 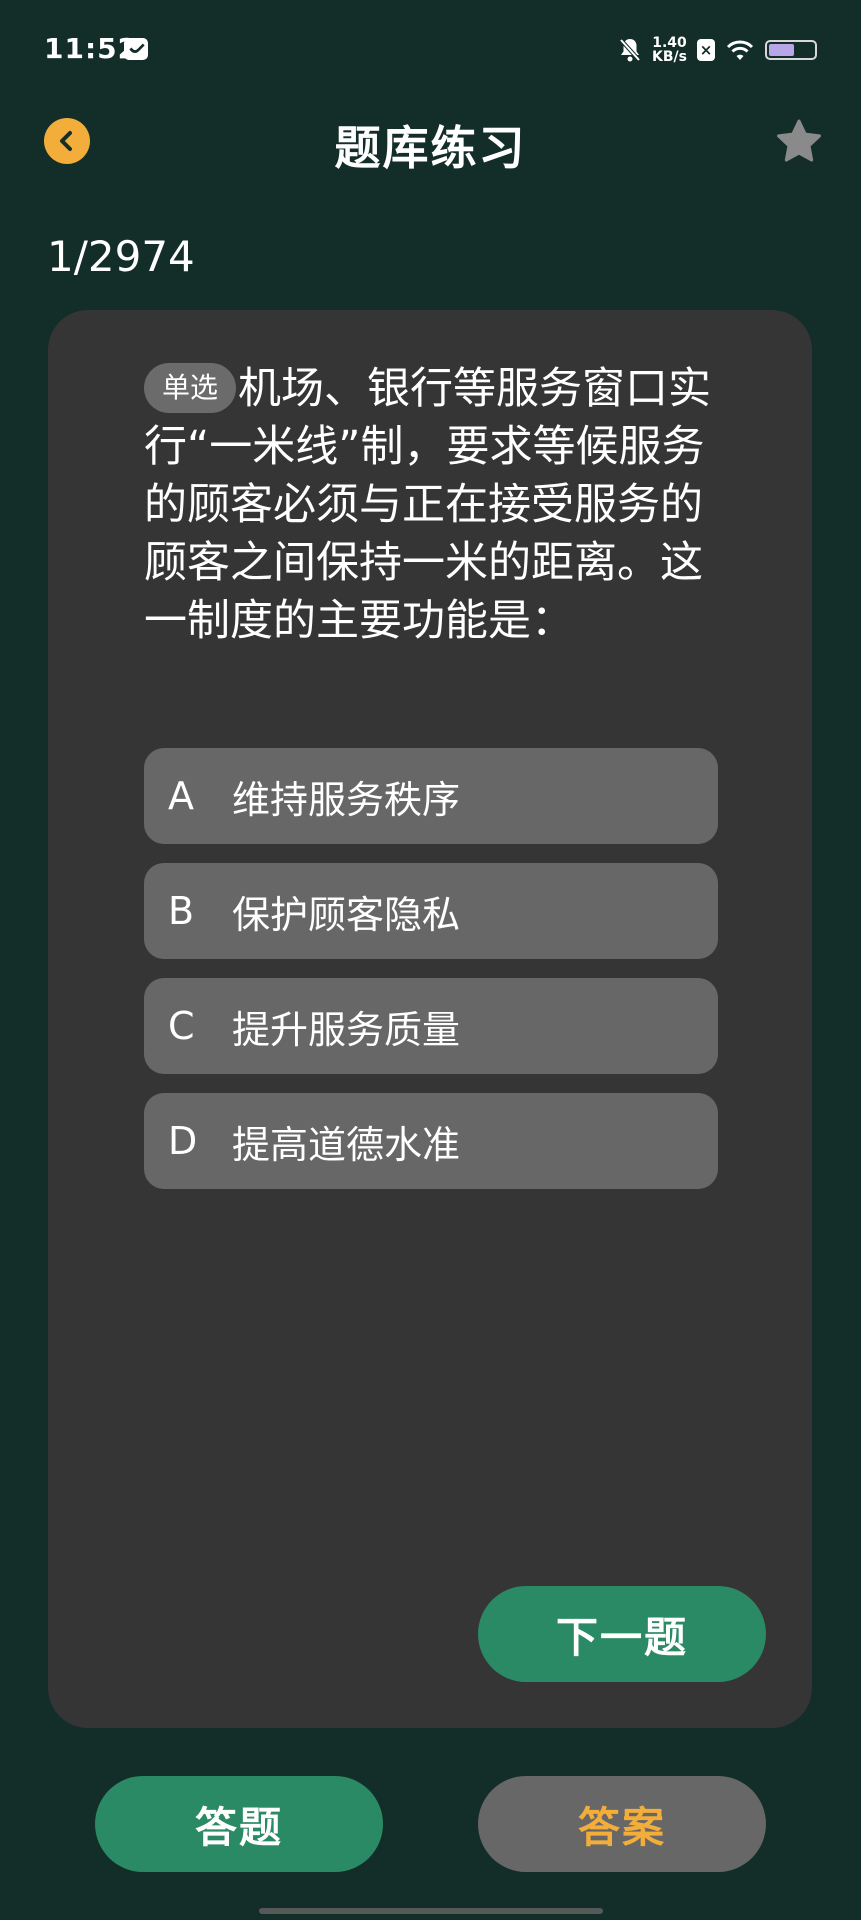 I want to click on next-question-button: 下一题, so click(x=622, y=1634).